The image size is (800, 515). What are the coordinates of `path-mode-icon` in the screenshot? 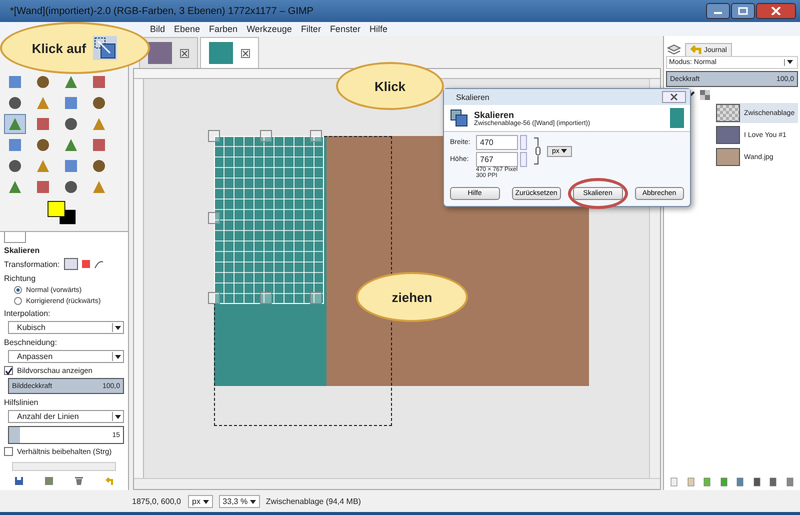 It's located at (99, 264).